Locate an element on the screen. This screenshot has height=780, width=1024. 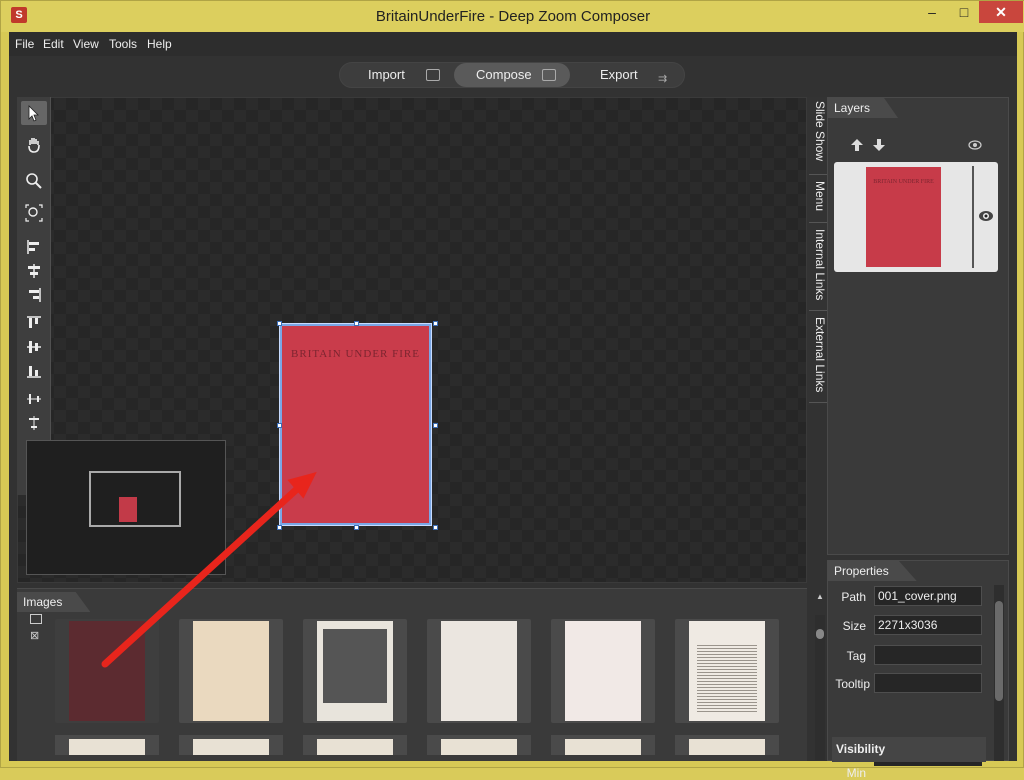
compose-mode-button: Compose is located at coordinates (512, 75).